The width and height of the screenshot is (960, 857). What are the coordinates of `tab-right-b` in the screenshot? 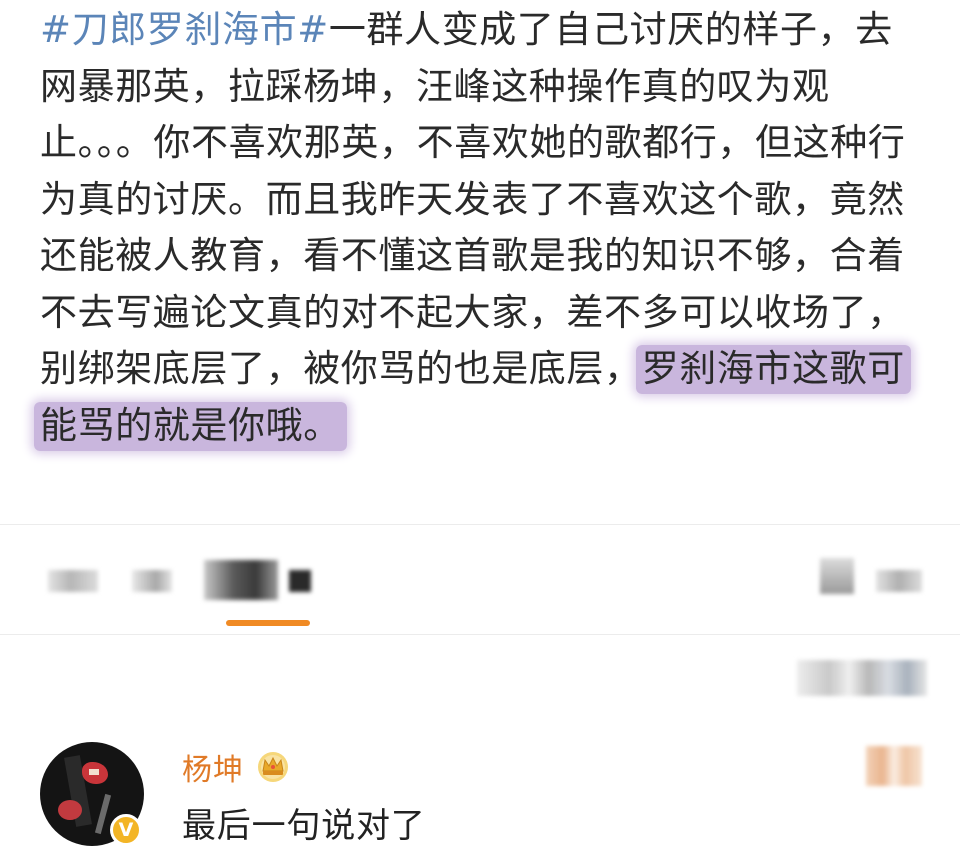 It's located at (899, 581).